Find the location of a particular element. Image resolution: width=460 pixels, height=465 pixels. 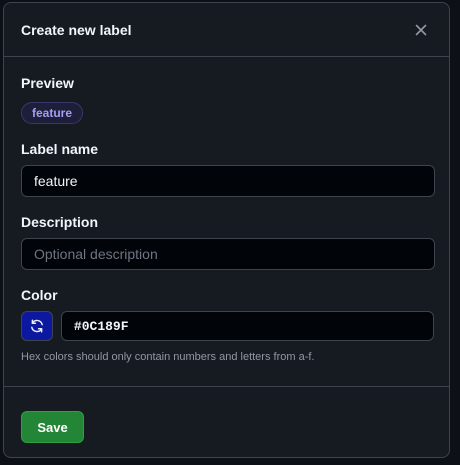

sync-icon is located at coordinates (37, 326).